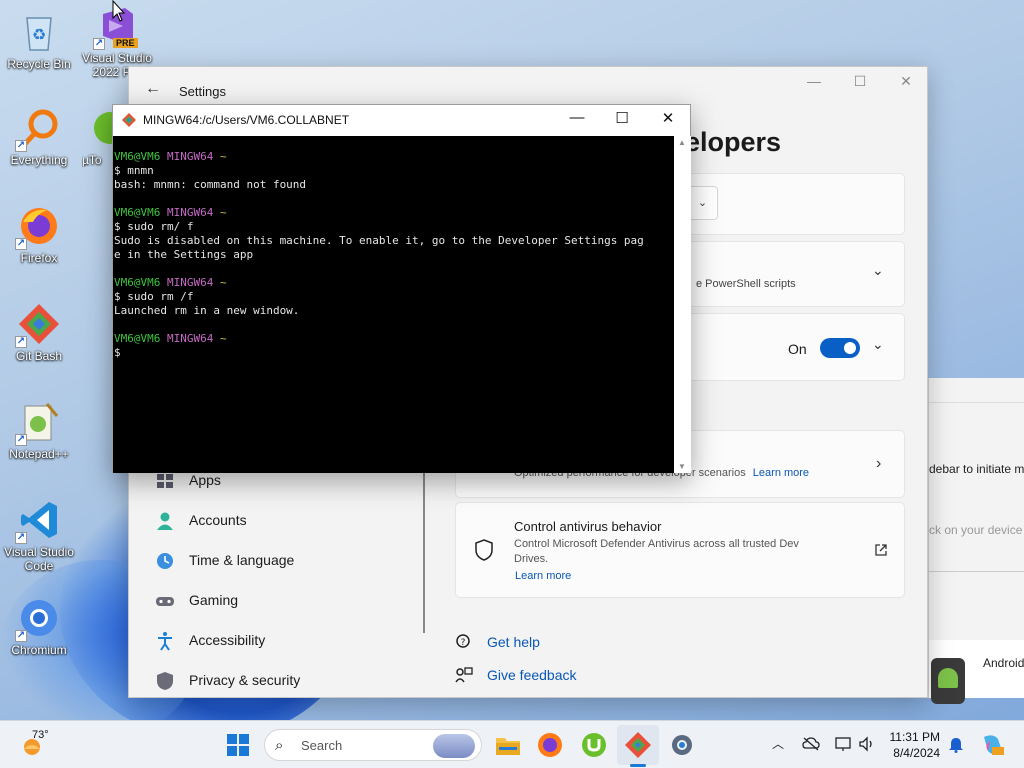 The width and height of the screenshot is (1024, 768). I want to click on search-placeholder: Search, so click(322, 745).